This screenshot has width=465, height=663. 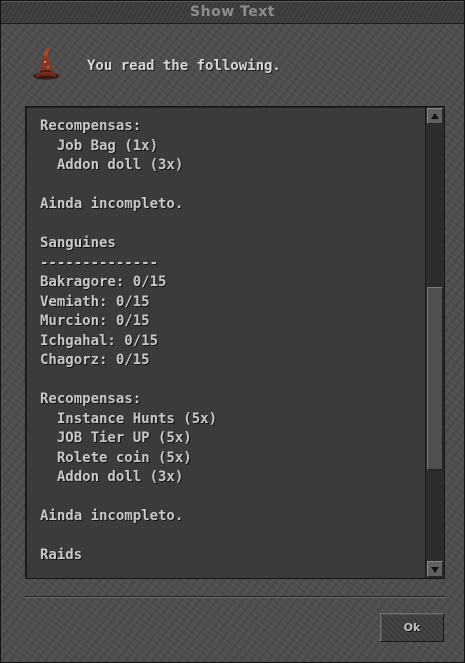 I want to click on text-line: --------------, so click(x=99, y=262).